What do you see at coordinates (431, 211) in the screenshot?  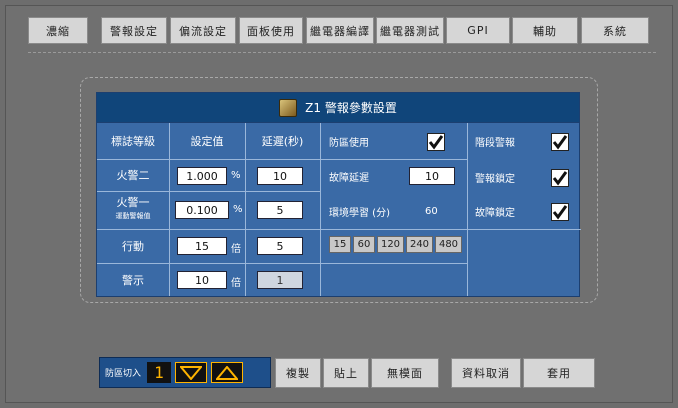 I see `env-learn-value: 60` at bounding box center [431, 211].